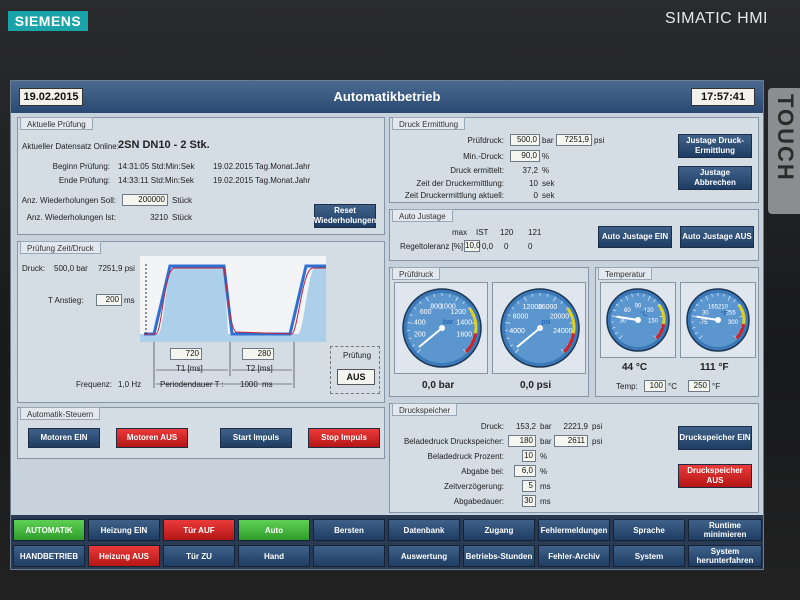 This screenshot has height=600, width=800. I want to click on temperature-celsius-gauge: 306090120150°C, so click(638, 320).